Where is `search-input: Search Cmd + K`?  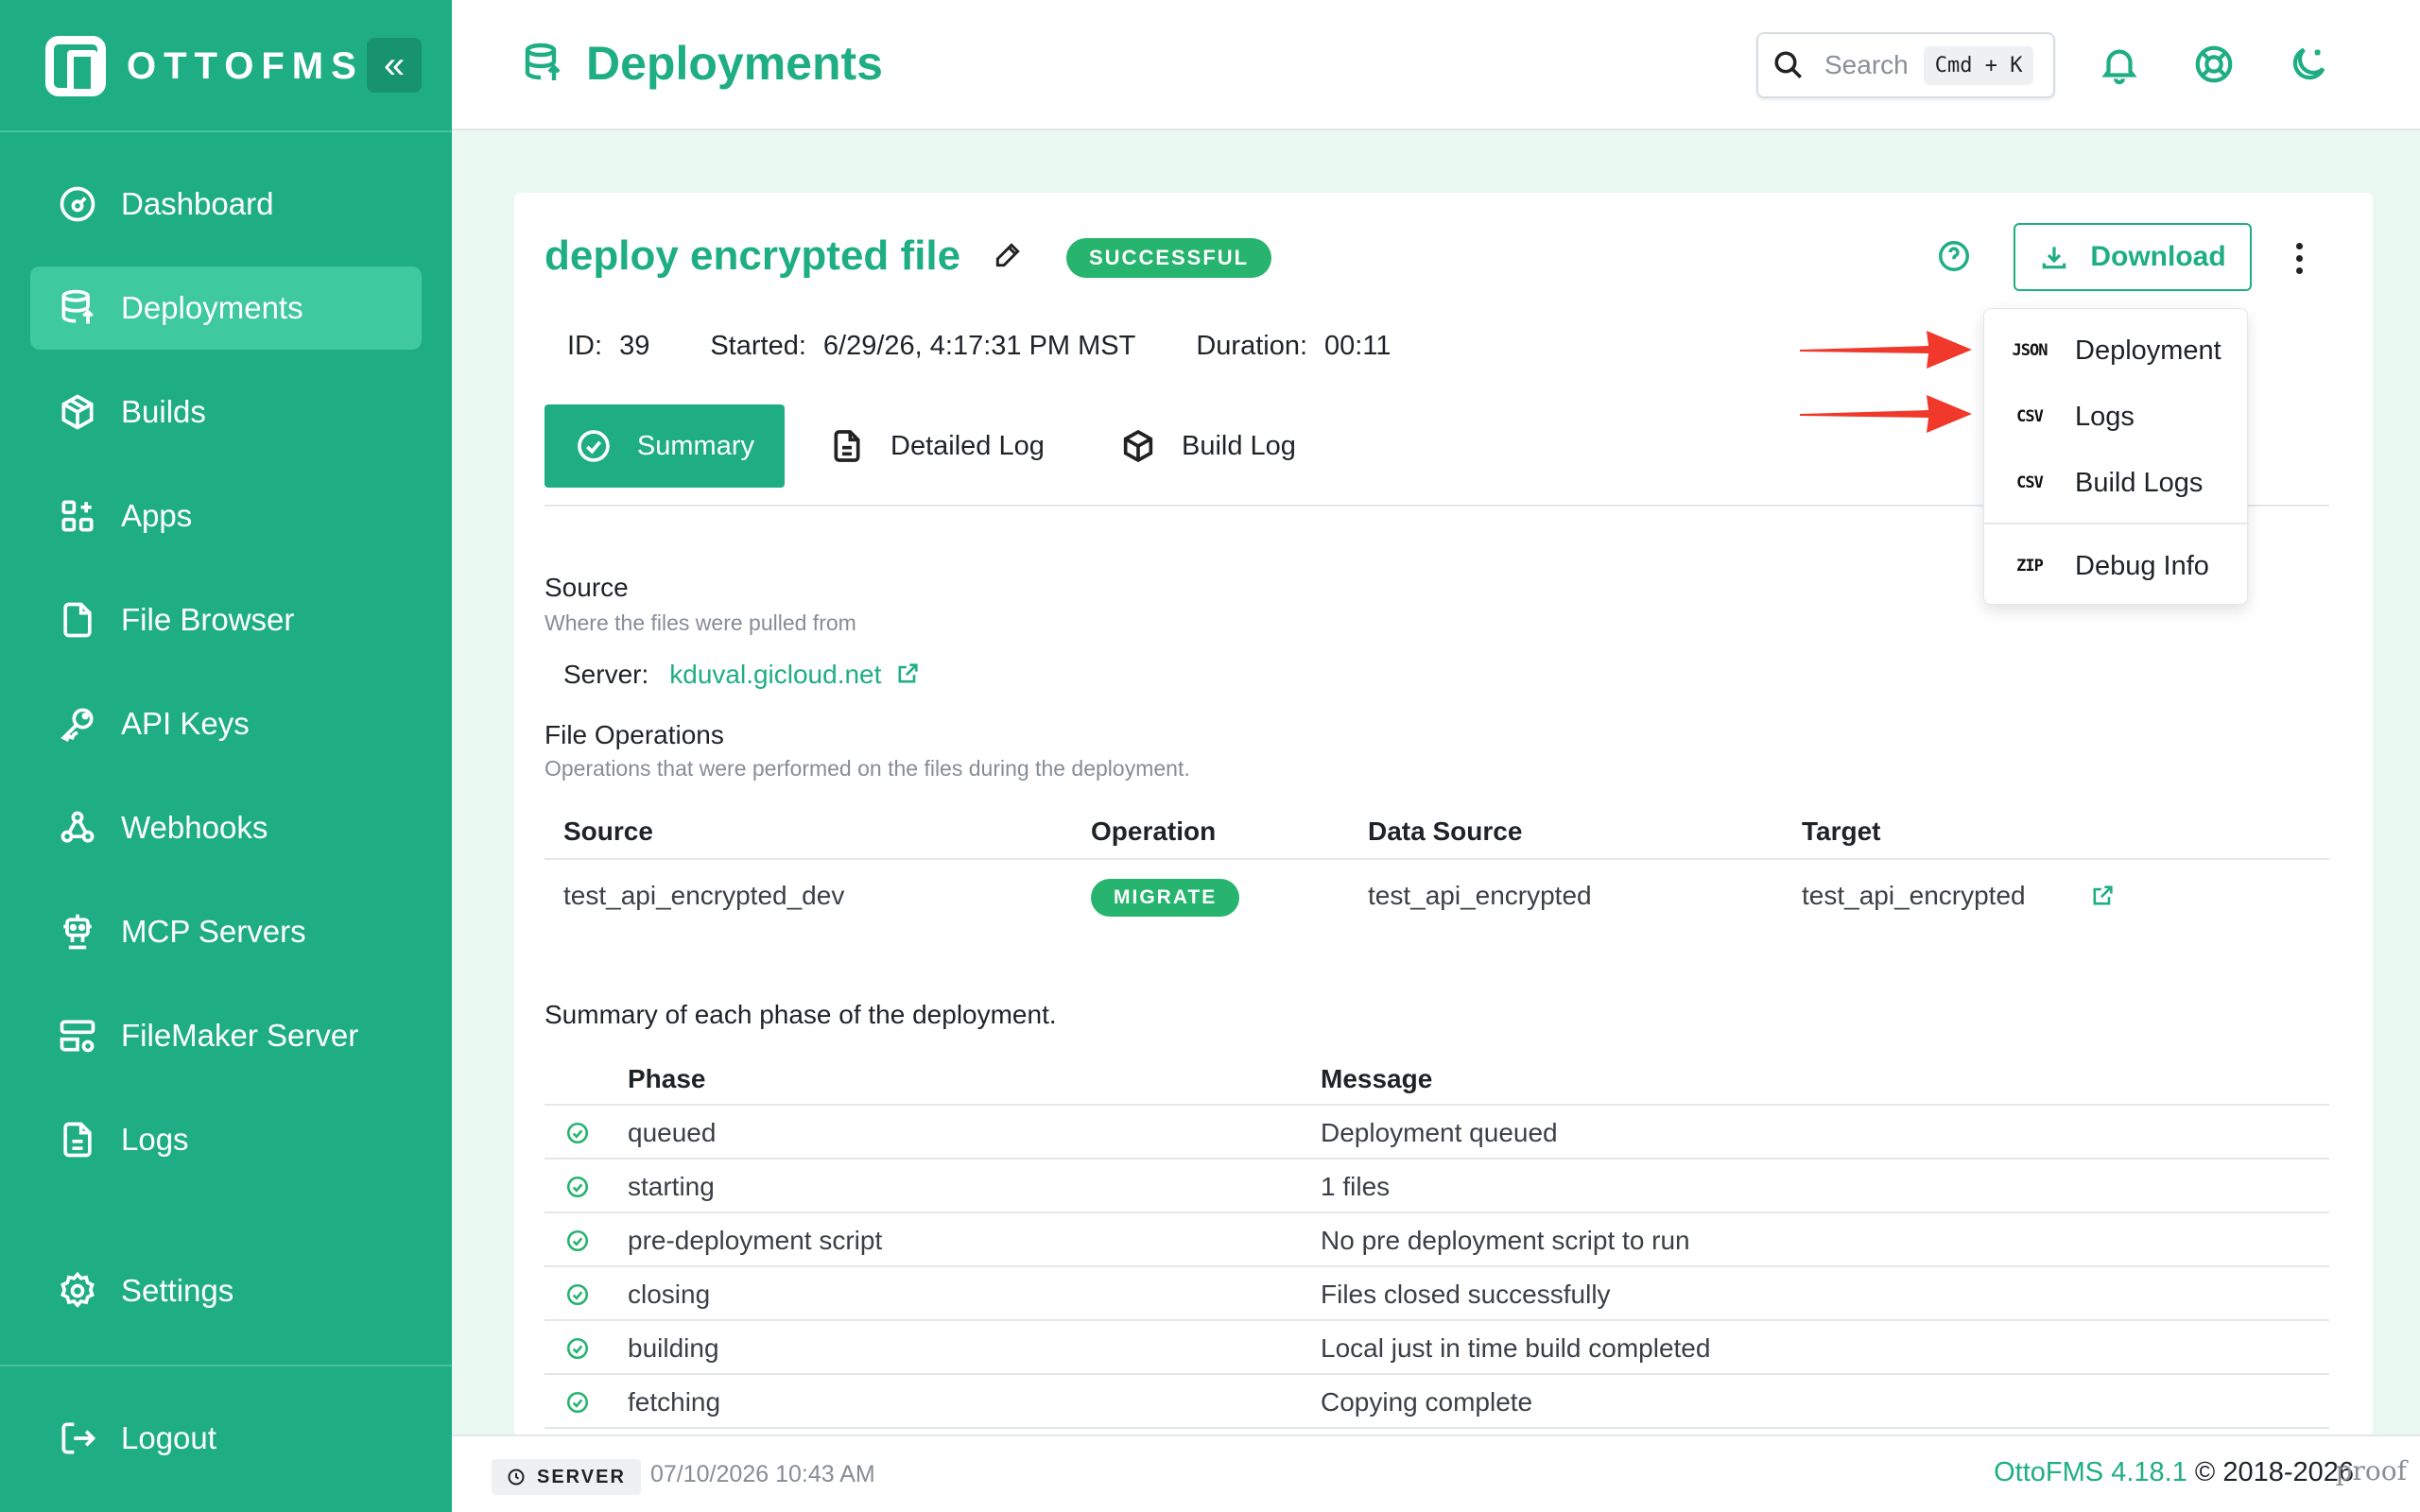
search-input: Search Cmd + K is located at coordinates (1905, 65).